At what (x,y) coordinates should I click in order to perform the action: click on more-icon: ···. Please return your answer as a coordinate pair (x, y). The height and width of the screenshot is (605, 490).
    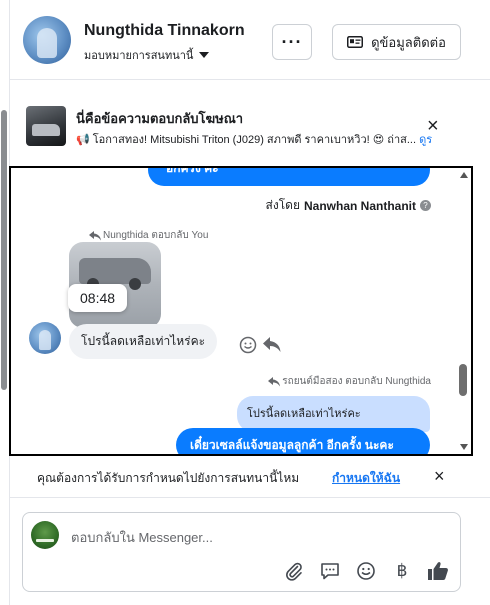
    Looking at the image, I should click on (292, 41).